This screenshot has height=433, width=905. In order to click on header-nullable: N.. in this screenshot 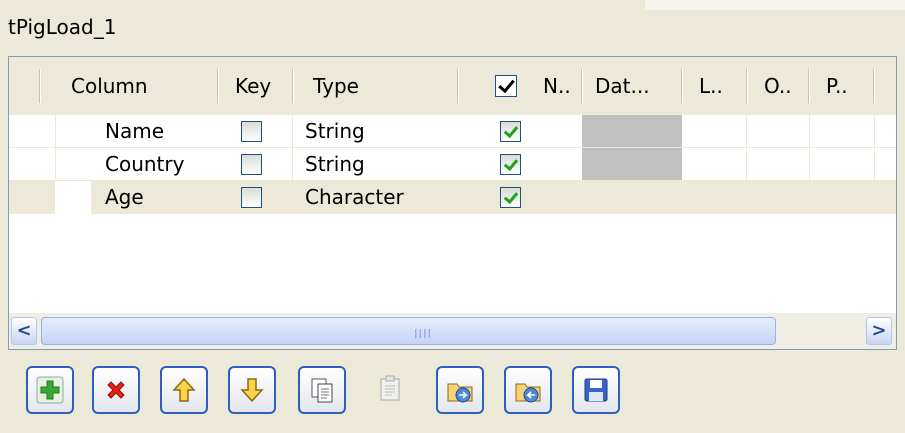, I will do `click(557, 86)`.